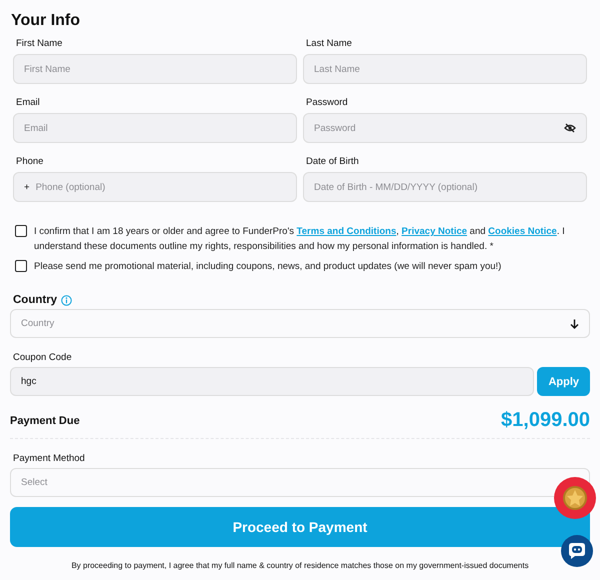  Describe the element at coordinates (563, 381) in the screenshot. I see `apply-button: Apply` at that location.